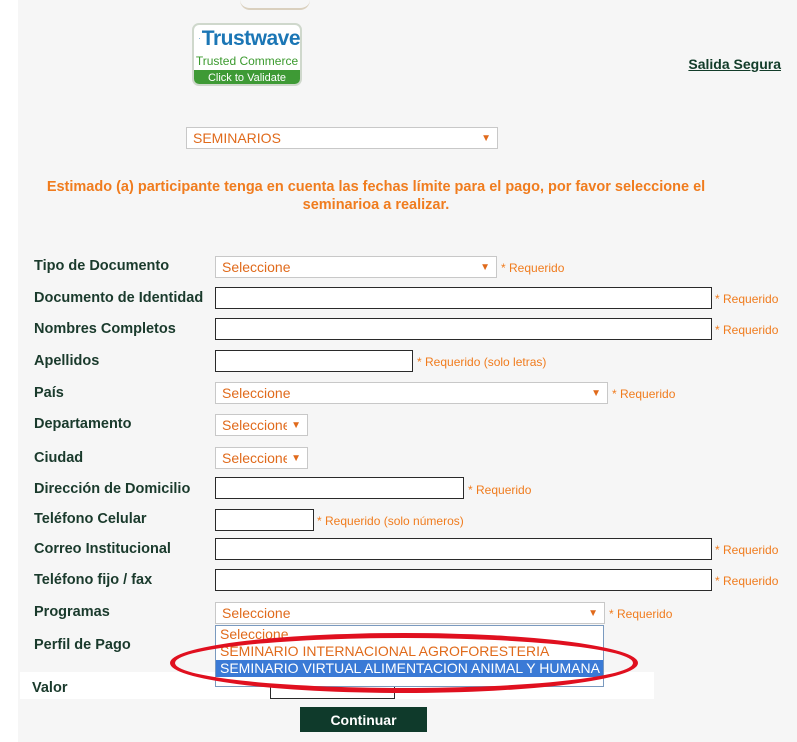 The image size is (797, 742). Describe the element at coordinates (275, 5) in the screenshot. I see `top-seal-graphic` at that location.